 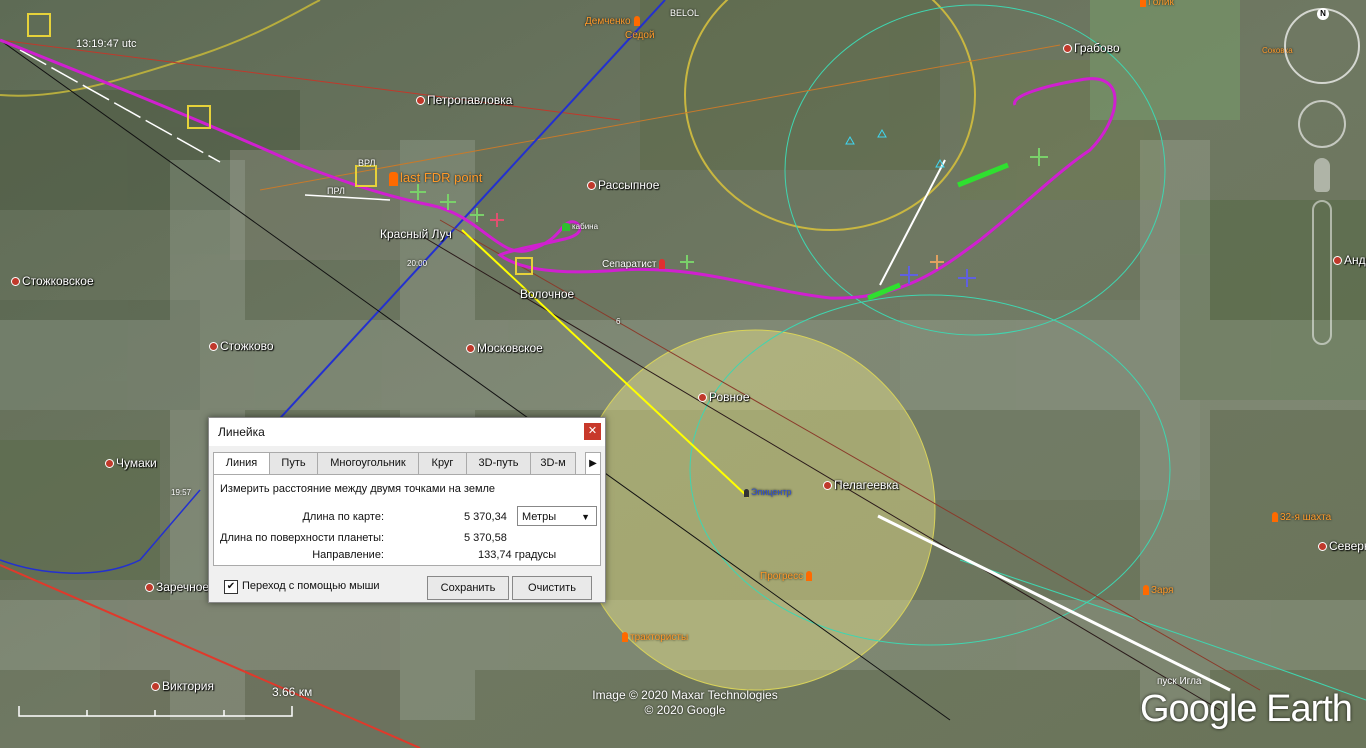 I want to click on mouse-nav-label: Переход с помощью мыши, so click(x=311, y=586).